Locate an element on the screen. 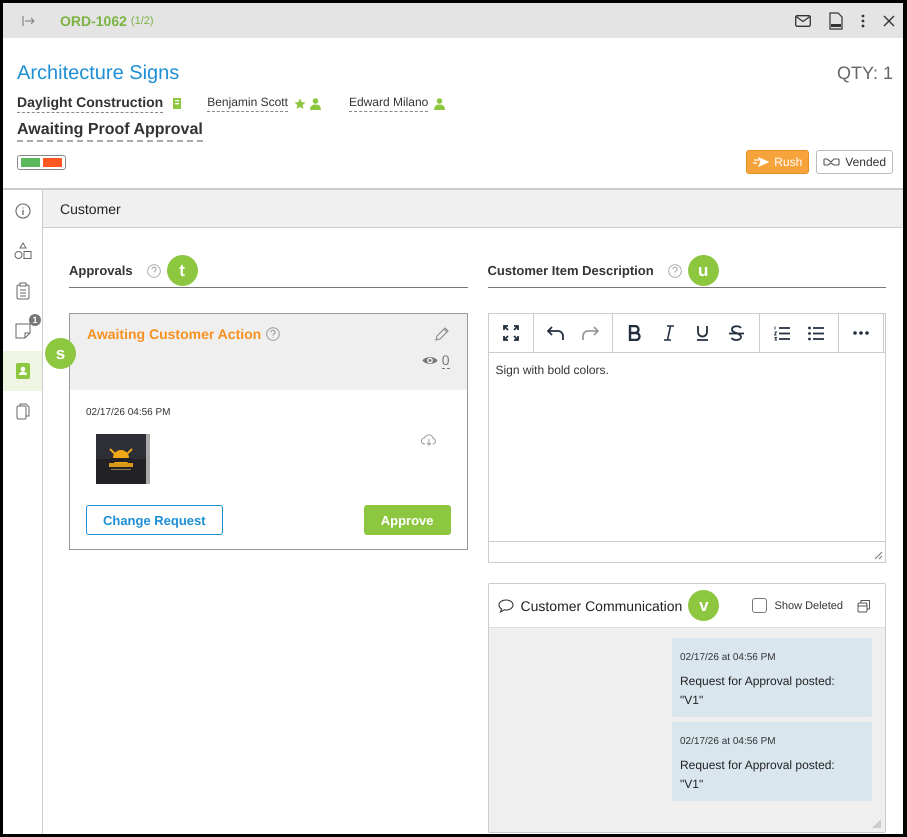 This screenshot has width=907, height=837. resize-handle-icon is located at coordinates (878, 555).